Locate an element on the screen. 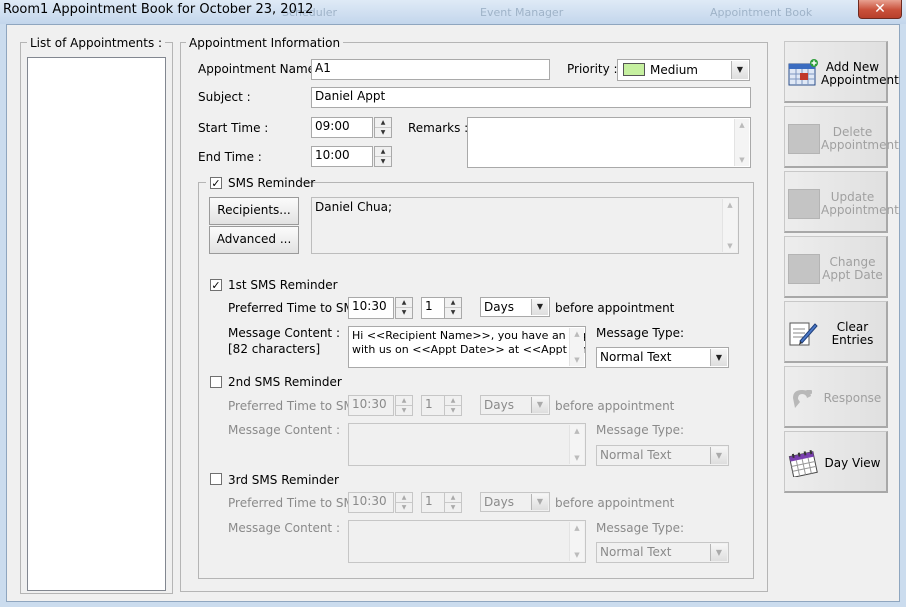 The image size is (906, 607). subject-input: Daniel Appt is located at coordinates (531, 97).